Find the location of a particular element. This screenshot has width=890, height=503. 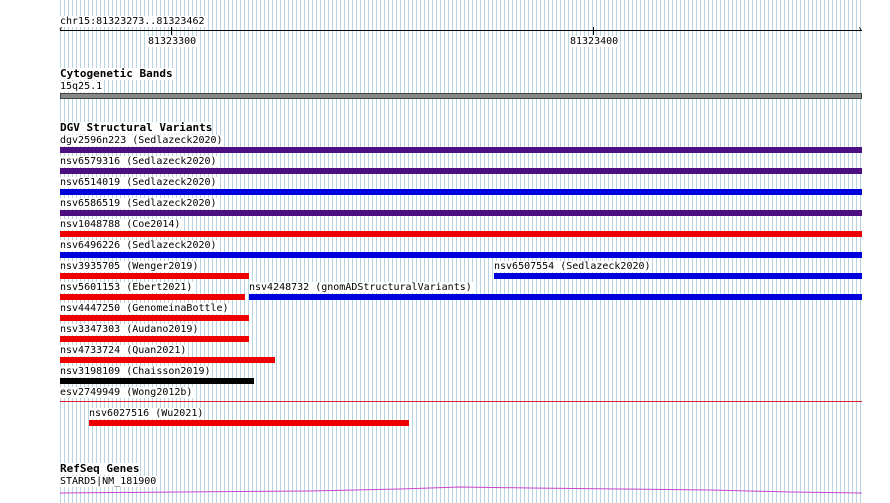

feature-label: nsv3198109 (Chaisson2019) is located at coordinates (136, 371).